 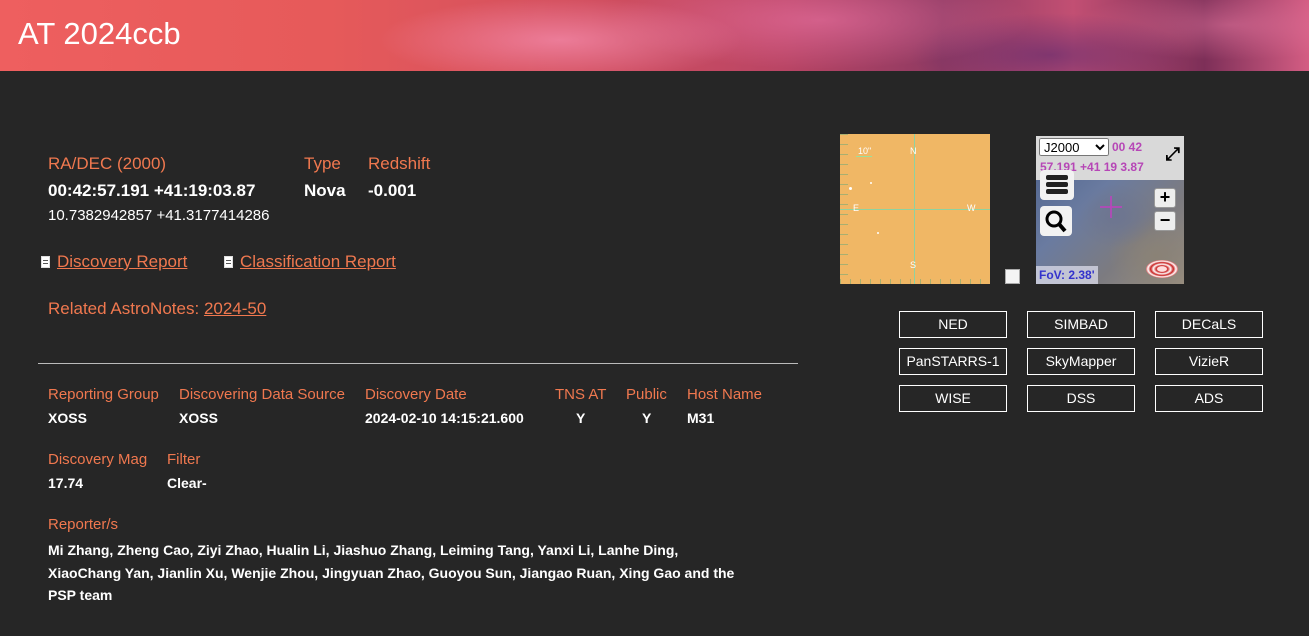 I want to click on discovery-mag-value: 17.74, so click(x=66, y=483).